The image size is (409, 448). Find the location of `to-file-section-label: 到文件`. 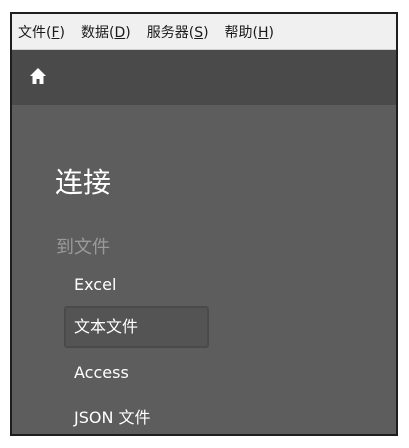

to-file-section-label: 到文件 is located at coordinates (83, 247).